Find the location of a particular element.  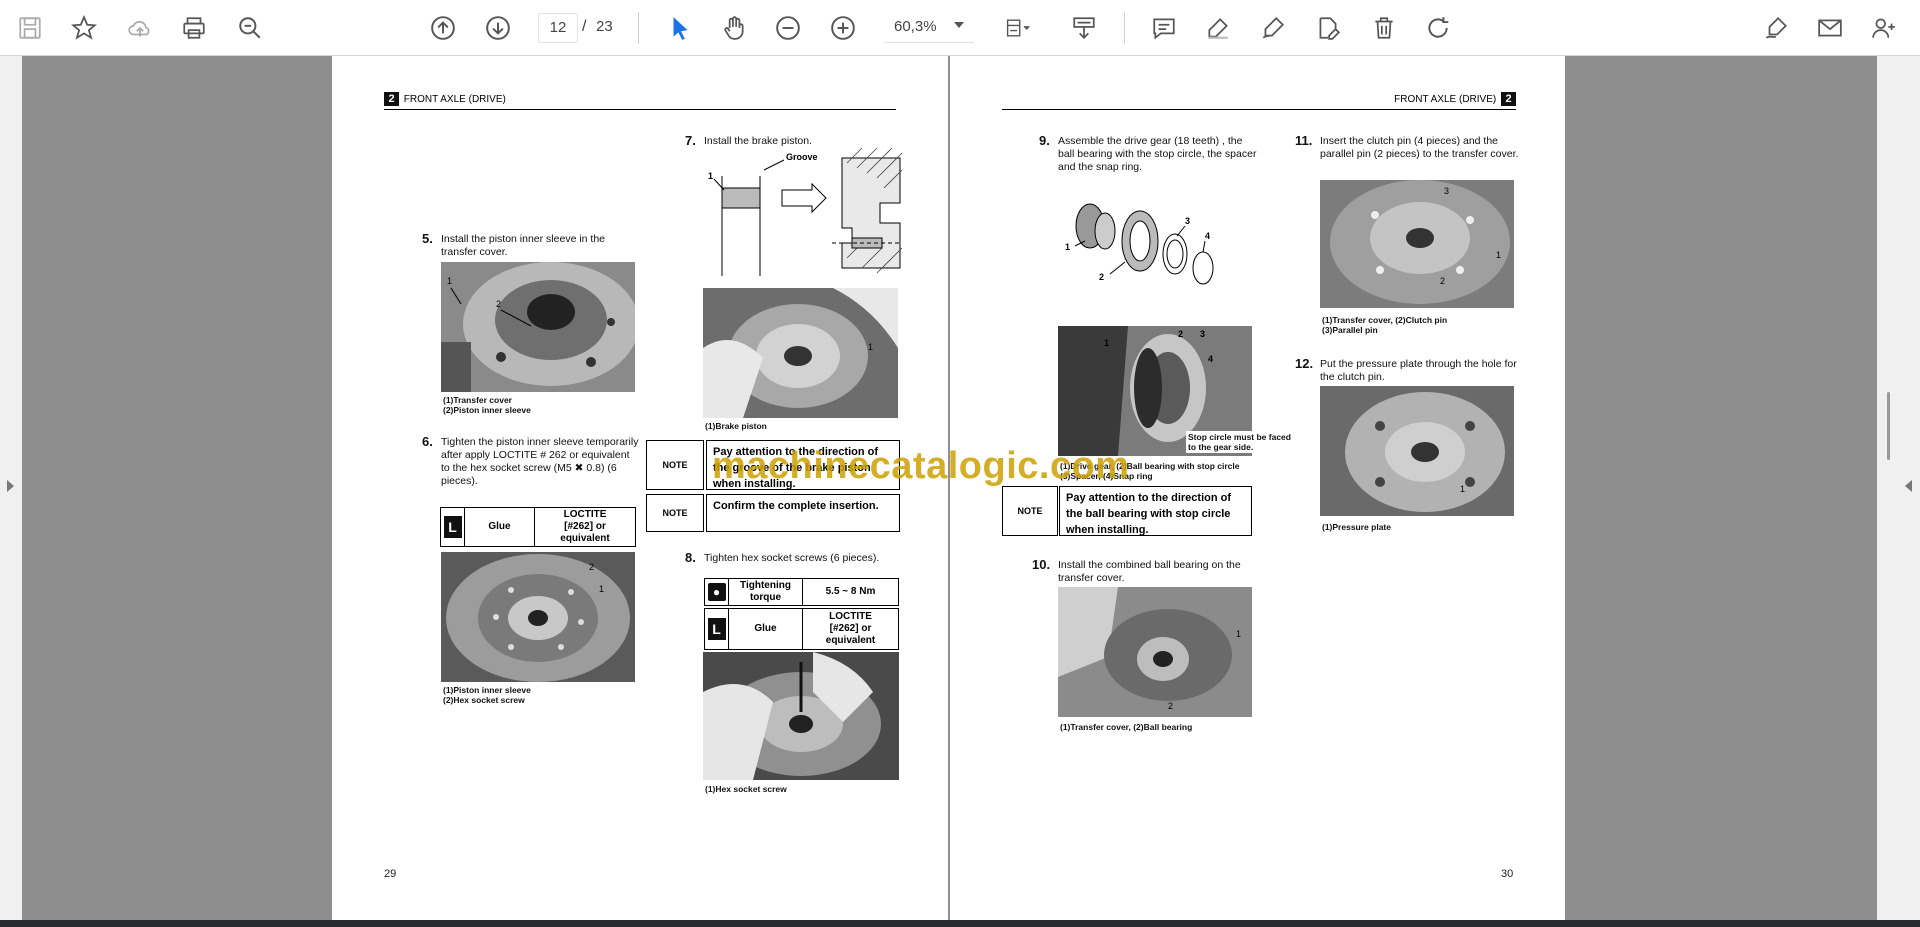

caption-line: (1)Transfer cover is located at coordinates (477, 400).